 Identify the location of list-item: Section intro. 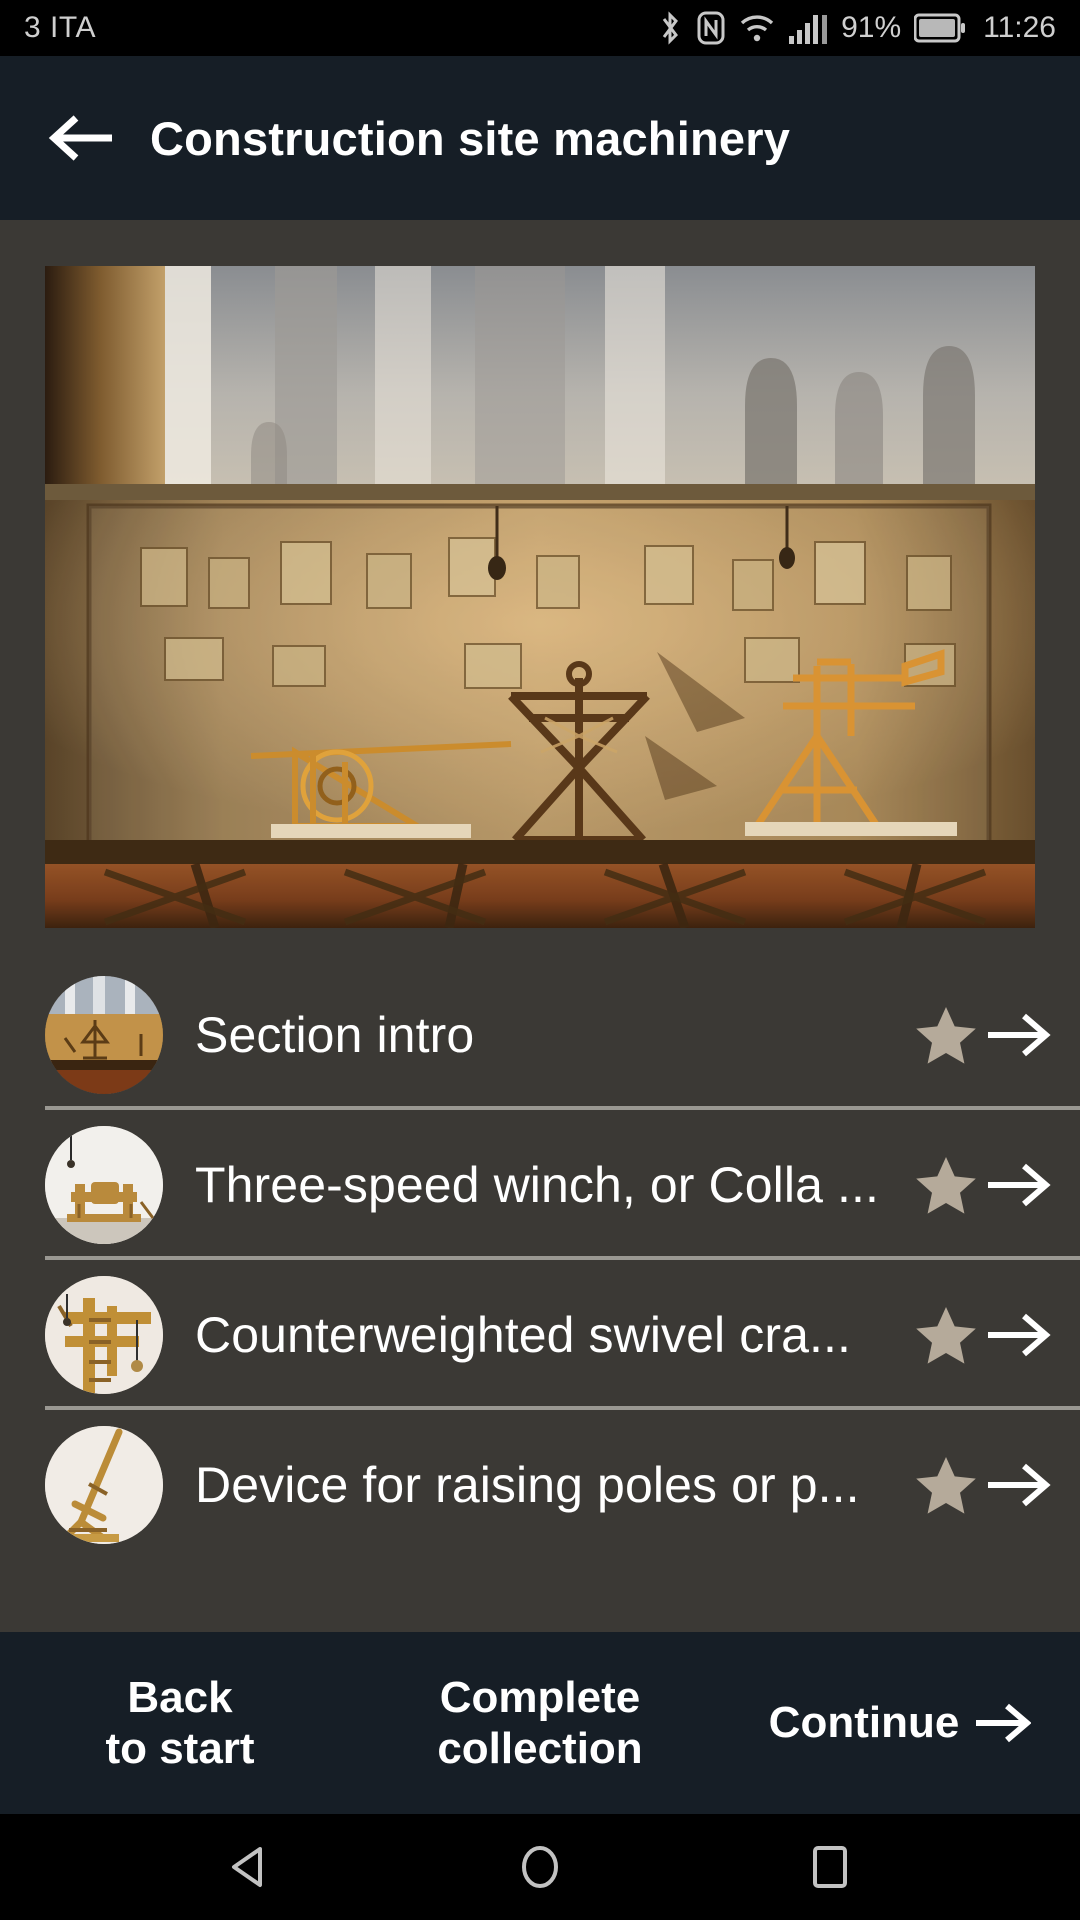
(540, 1035).